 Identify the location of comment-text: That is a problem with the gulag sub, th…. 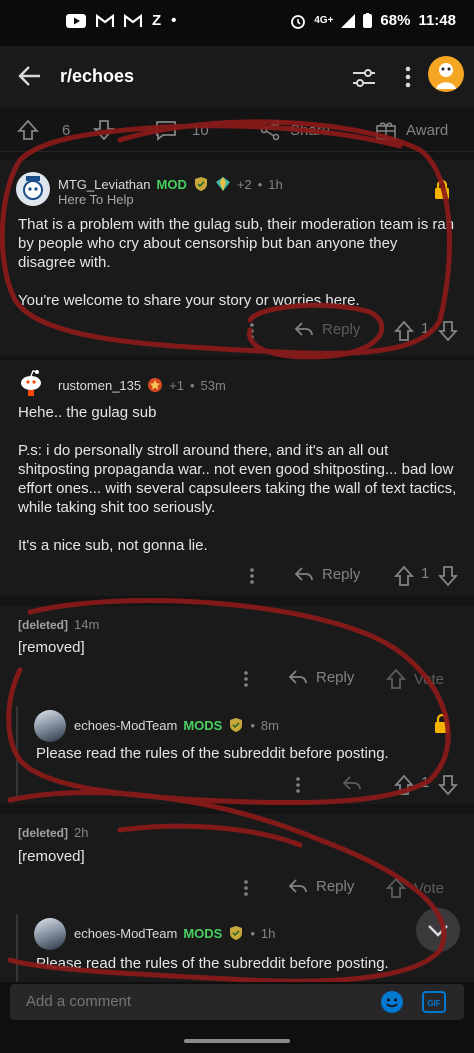
(236, 243).